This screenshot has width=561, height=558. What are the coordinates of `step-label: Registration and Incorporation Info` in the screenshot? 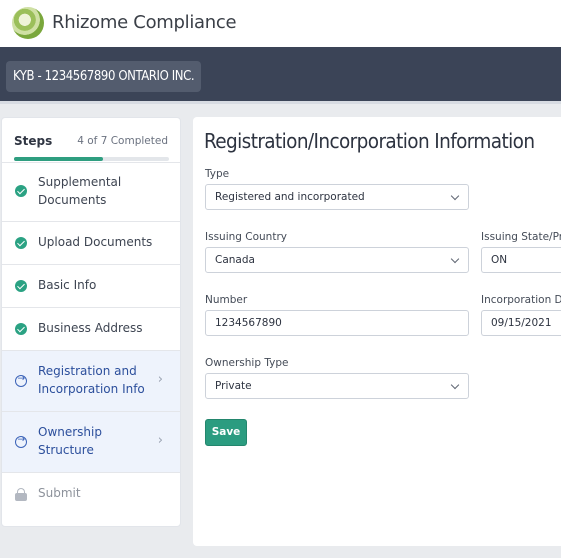 It's located at (91, 380).